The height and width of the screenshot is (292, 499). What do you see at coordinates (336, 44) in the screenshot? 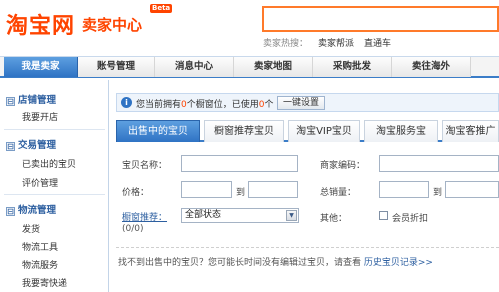
I see `hot-link-seller-group: 卖家帮派` at bounding box center [336, 44].